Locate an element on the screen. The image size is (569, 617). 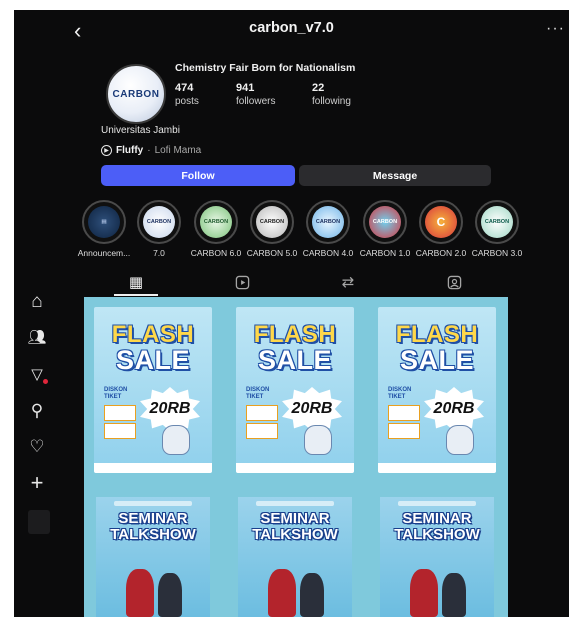
highlight-ring: ▤ is located at coordinates (104, 222).